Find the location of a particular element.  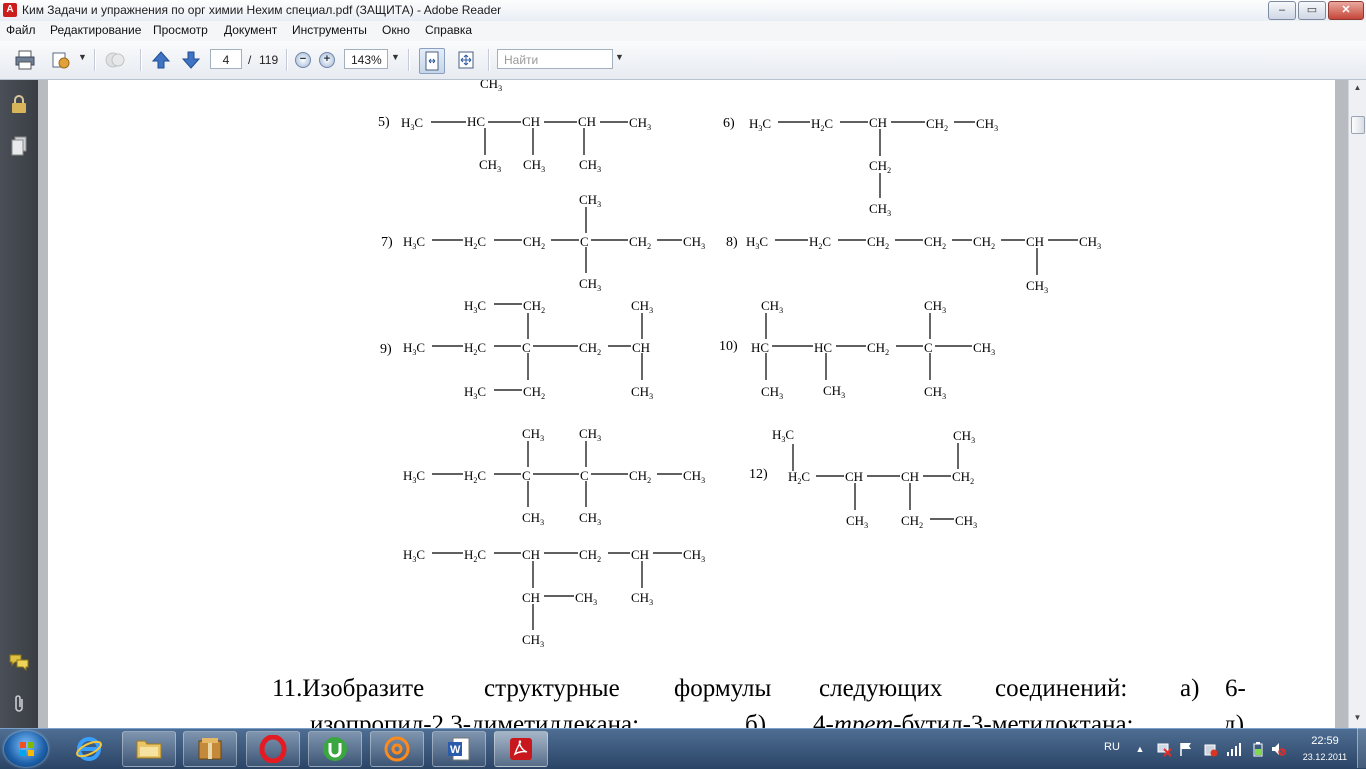

menu-edit: Редактирование is located at coordinates (95, 30).